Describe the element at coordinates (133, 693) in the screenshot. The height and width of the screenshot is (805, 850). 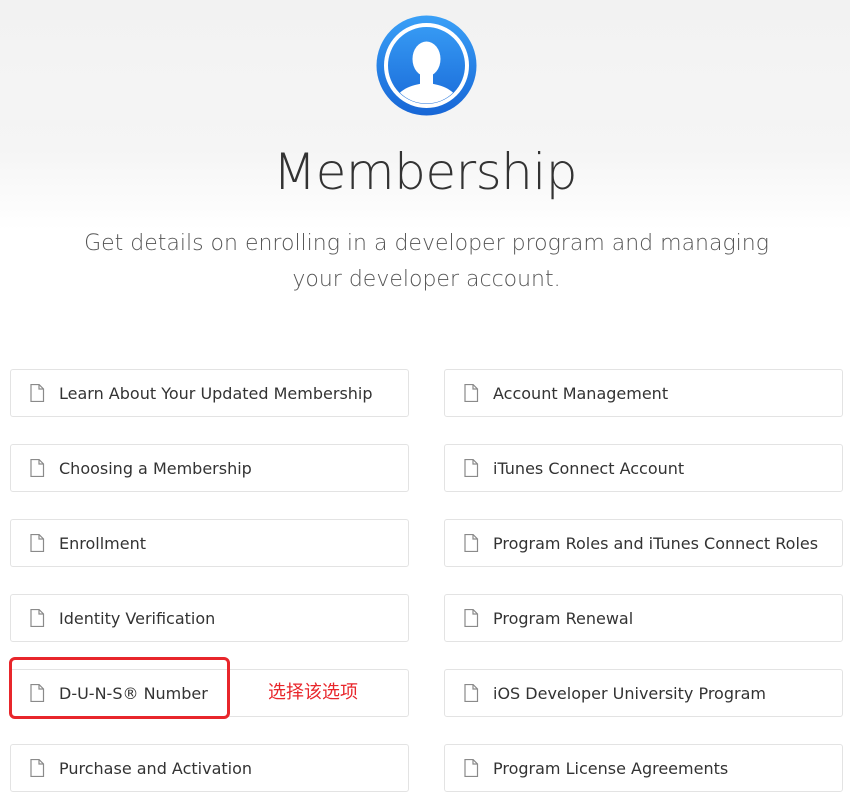
I see `card-label: D-U-N-S® Number` at that location.